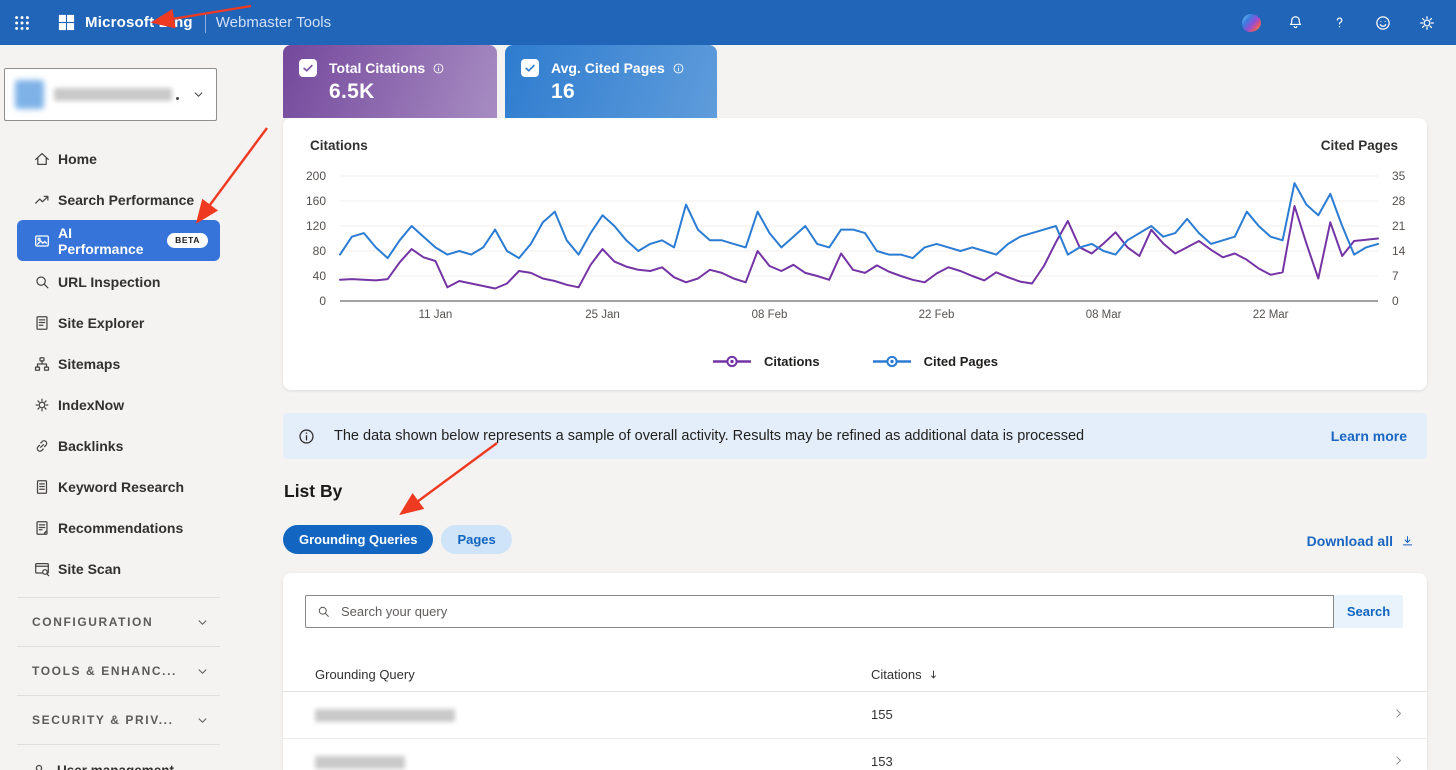  I want to click on suite-name: Webmaster Tools, so click(273, 22).